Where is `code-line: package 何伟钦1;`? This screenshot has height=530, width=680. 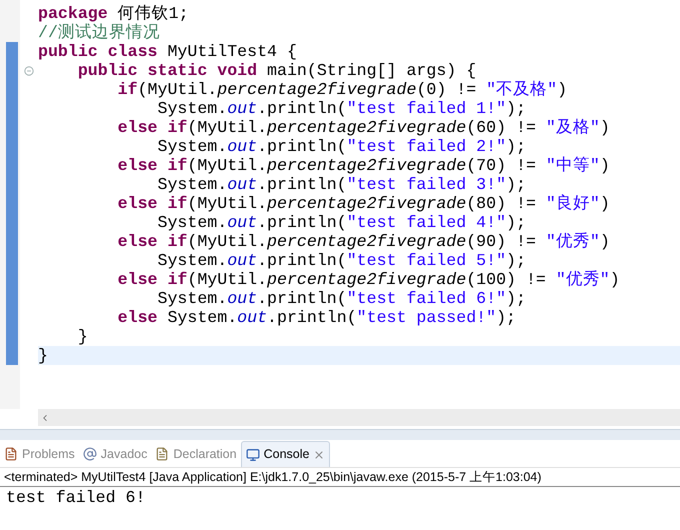
code-line: package 何伟钦1; is located at coordinates (114, 13).